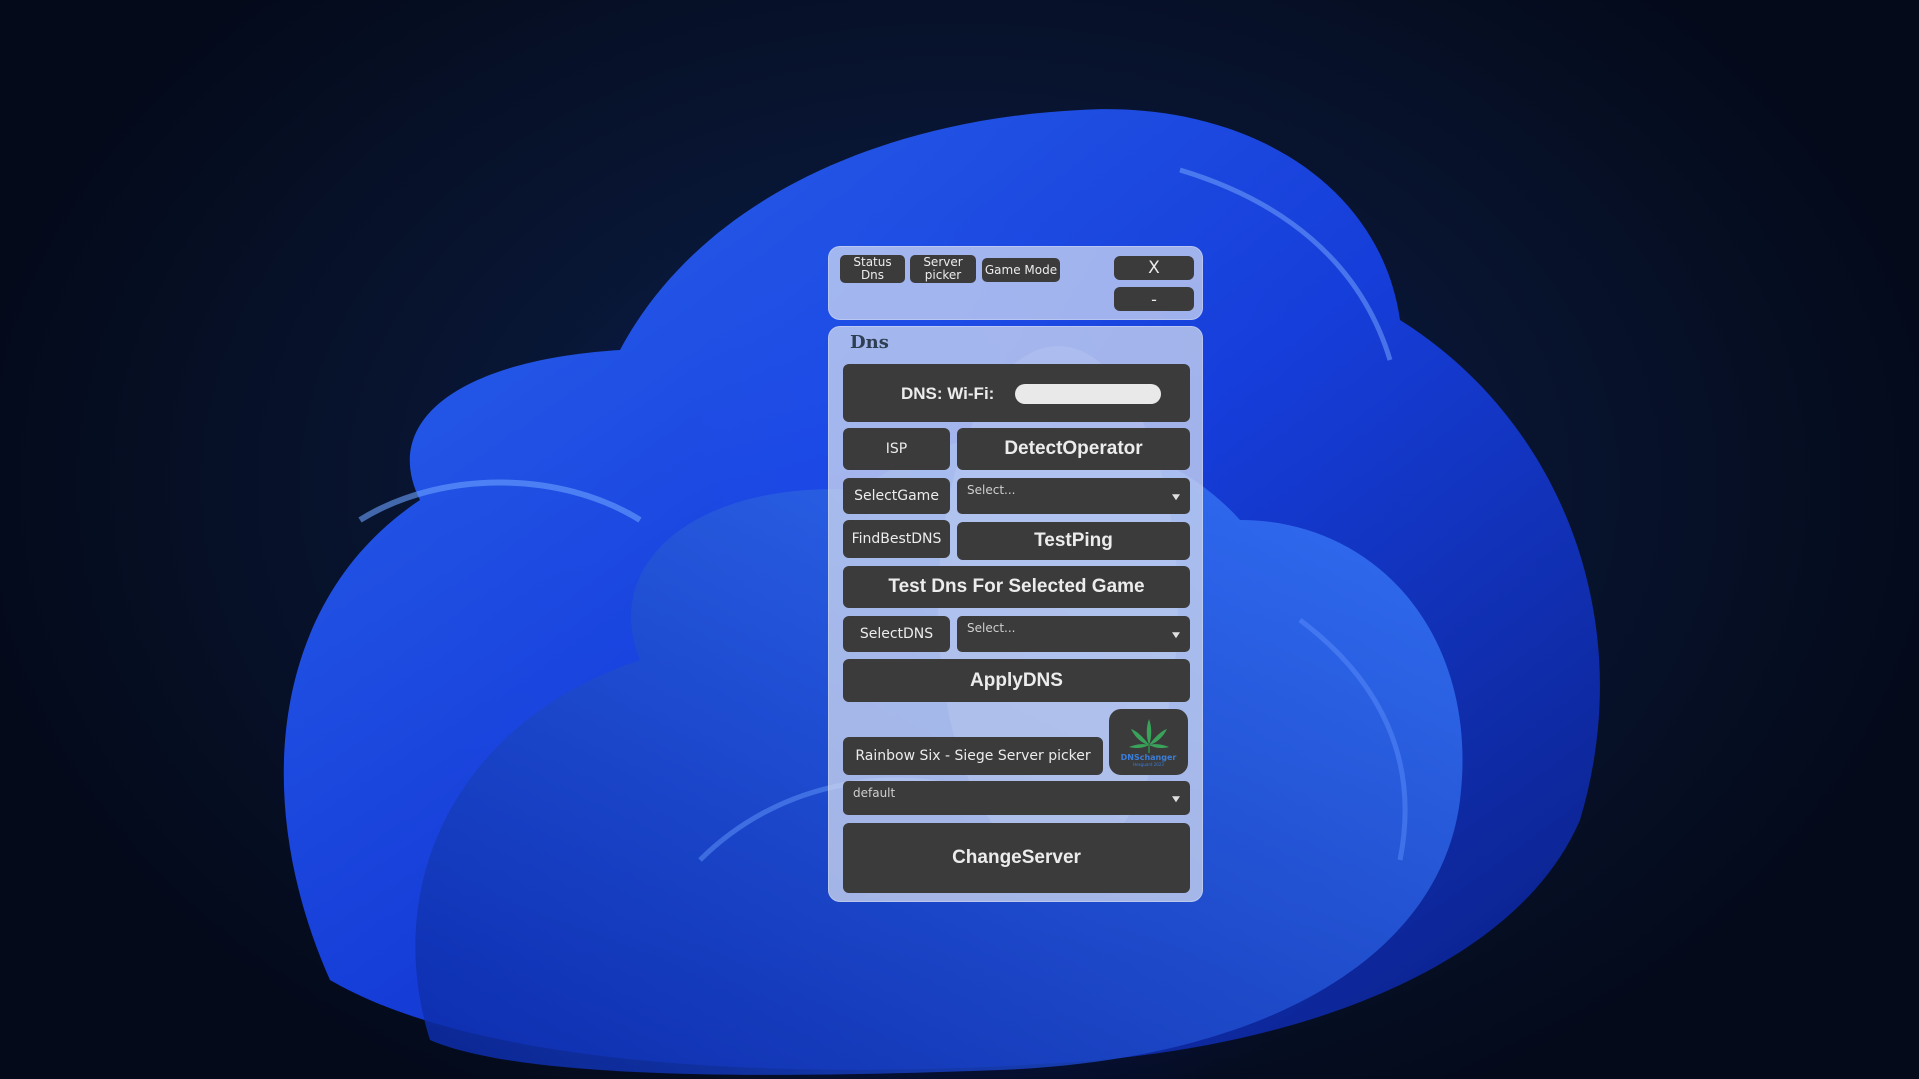 The width and height of the screenshot is (1919, 1079). What do you see at coordinates (1016, 798) in the screenshot?
I see `server-select: default` at bounding box center [1016, 798].